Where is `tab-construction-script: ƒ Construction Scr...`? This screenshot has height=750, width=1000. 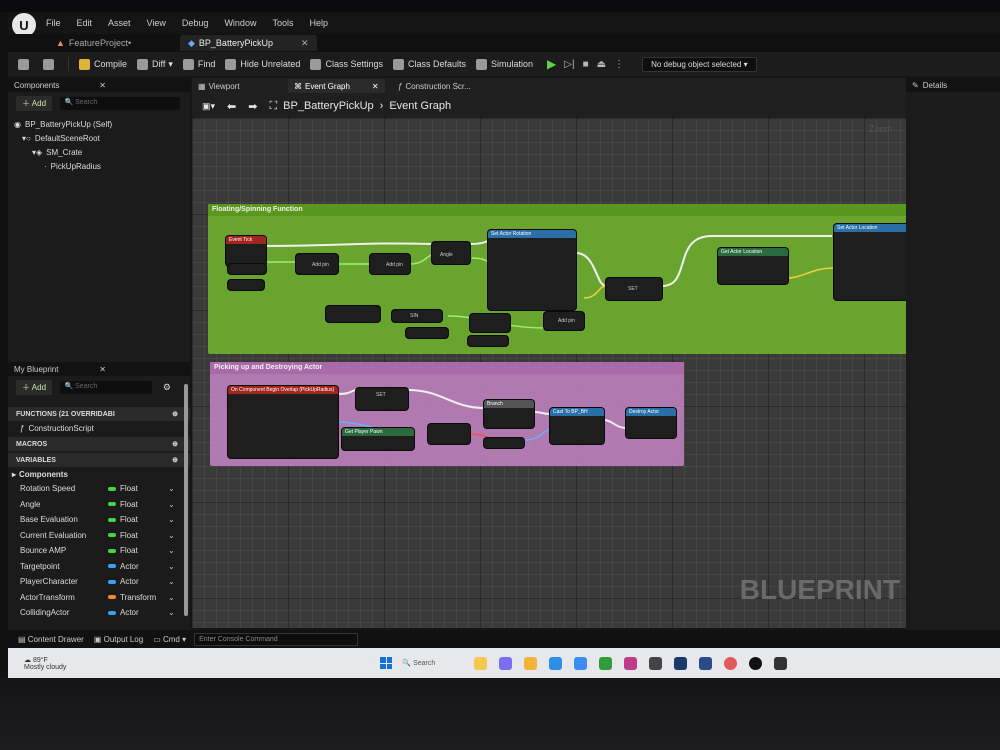
tab-construction-script: ƒ Construction Scr... is located at coordinates (434, 86).